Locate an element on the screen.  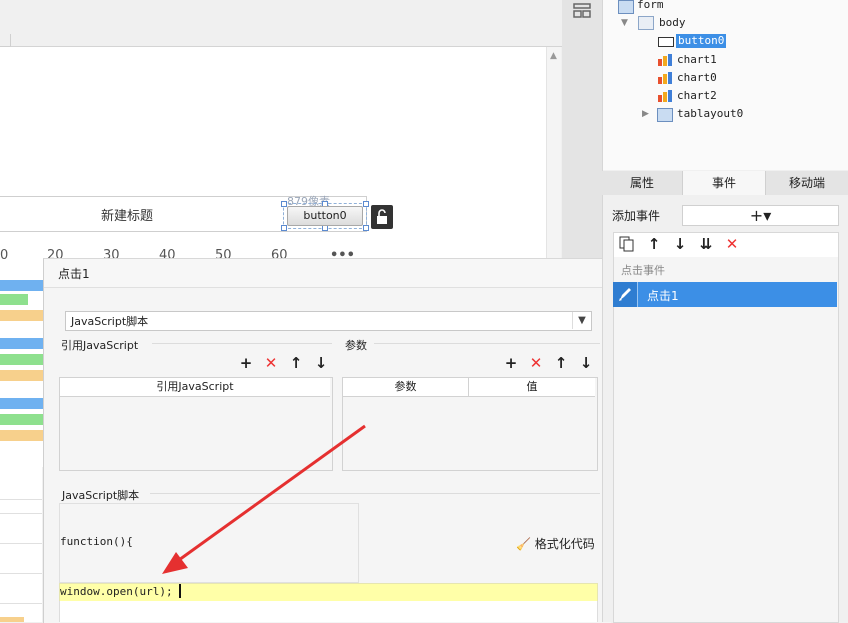
canvas-lower-area is located at coordinates (21, 544).